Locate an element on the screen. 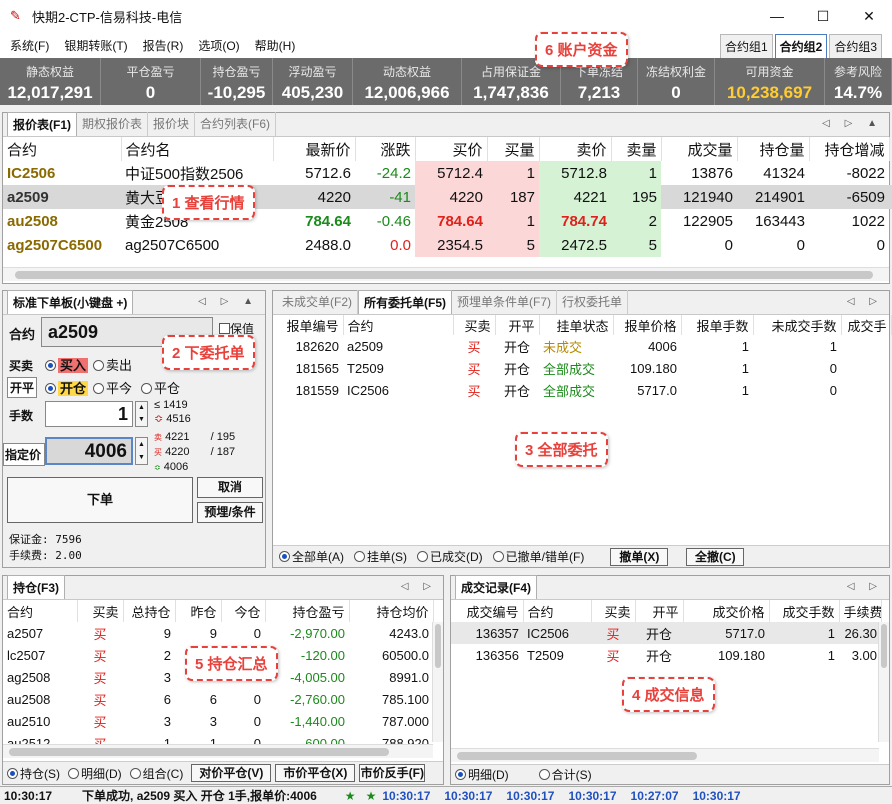 This screenshot has height=804, width=892. column-header: 成交手 is located at coordinates (866, 325).